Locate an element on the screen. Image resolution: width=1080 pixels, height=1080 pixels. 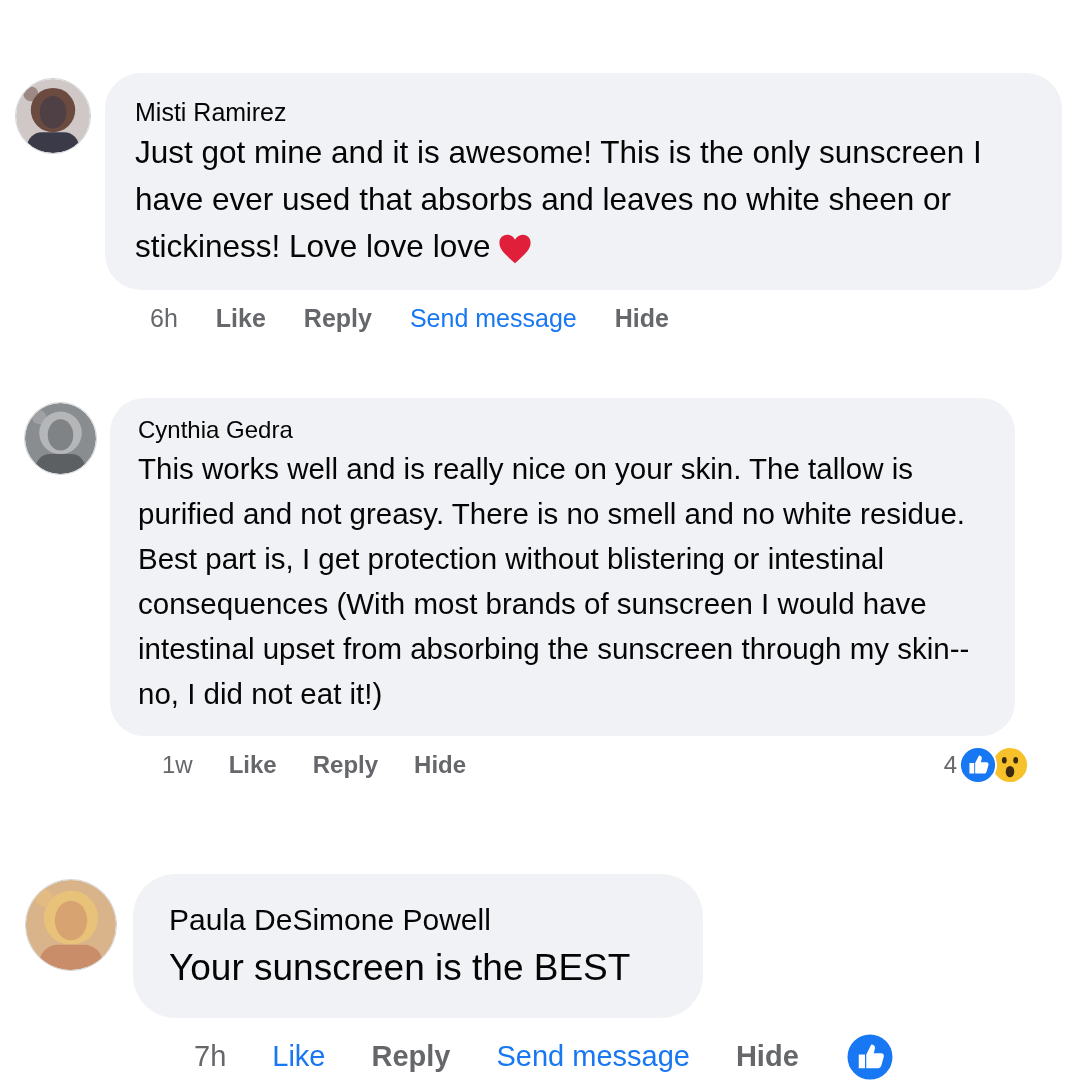
comment-text: Just got mine and it is awesome! This is the only sunscreen I have ever used that absorbs and leaves no white sheen or stickiness! Love love love is located at coordinates (559, 200).